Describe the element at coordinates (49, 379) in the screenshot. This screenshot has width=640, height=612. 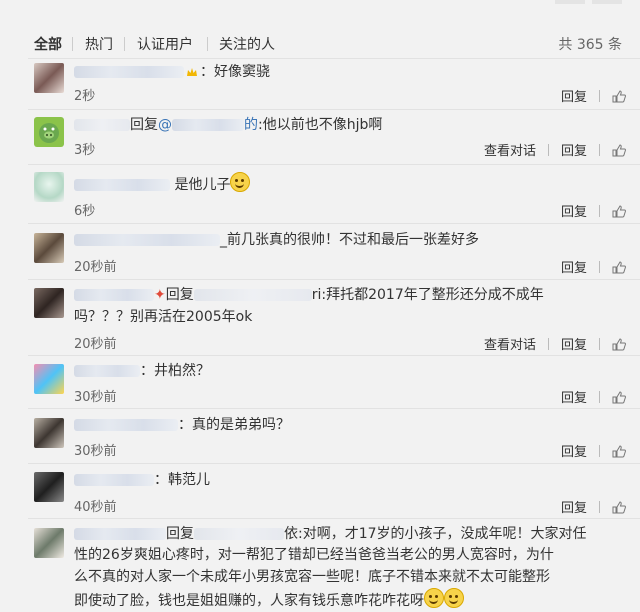
I see `avatar-colorful-icon` at that location.